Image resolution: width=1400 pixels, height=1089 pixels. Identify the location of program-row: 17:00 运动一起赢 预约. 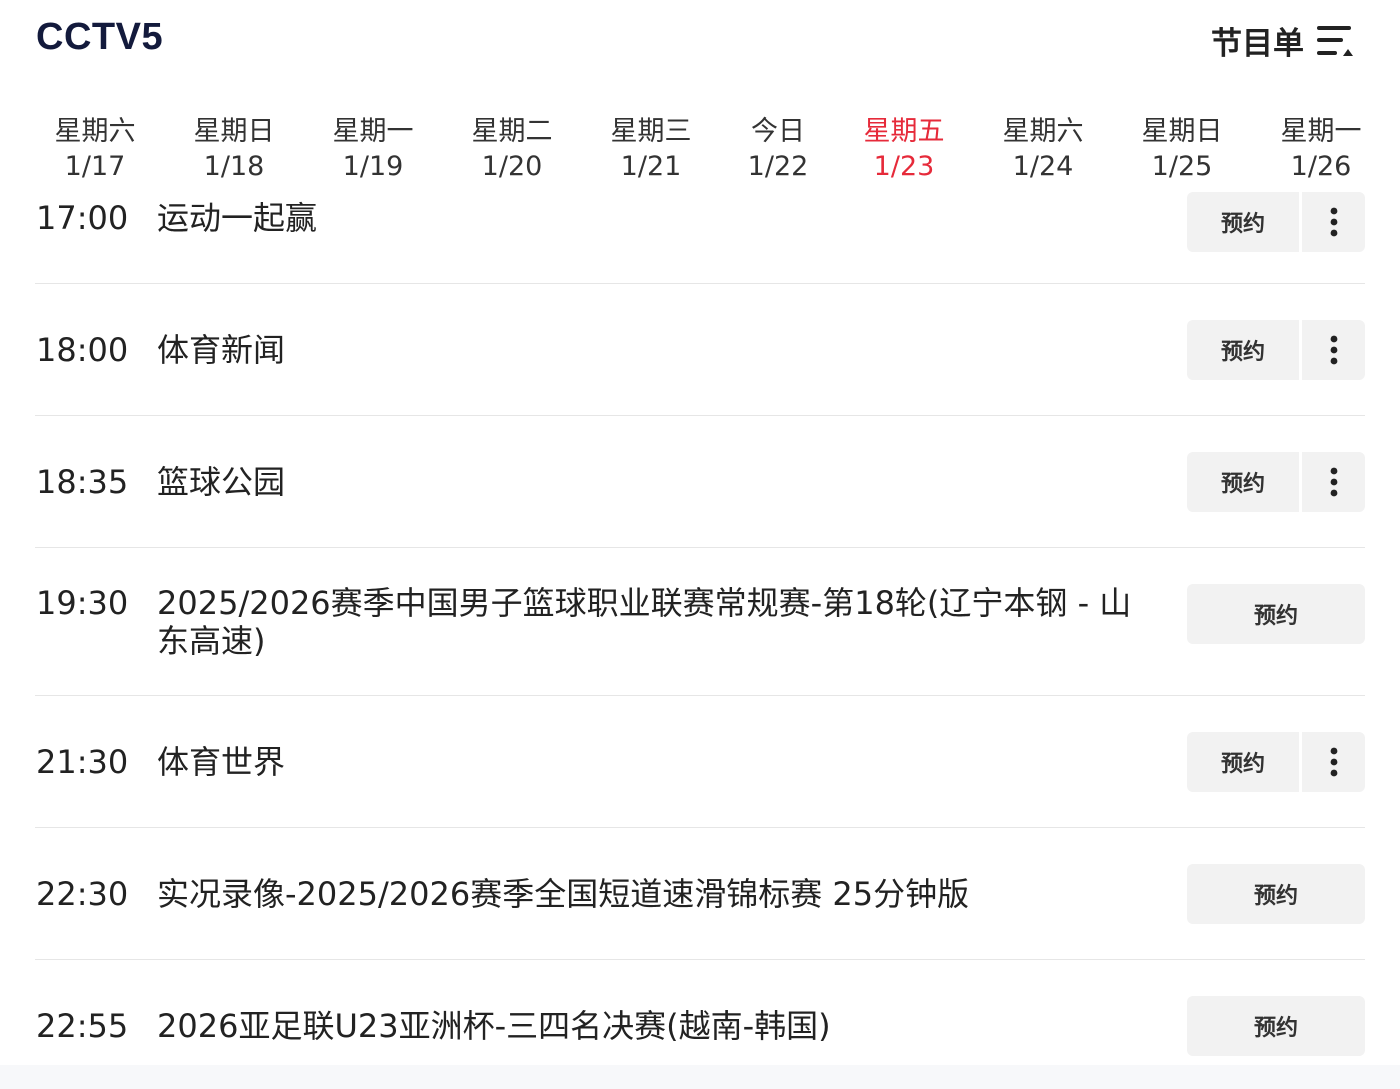
(700, 235).